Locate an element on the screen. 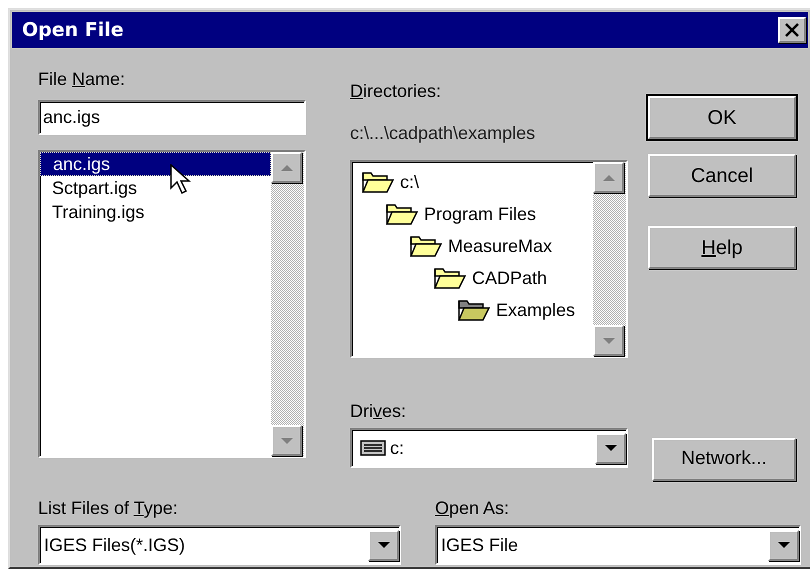 This screenshot has height=571, width=810. field-label: File Name: is located at coordinates (82, 79).